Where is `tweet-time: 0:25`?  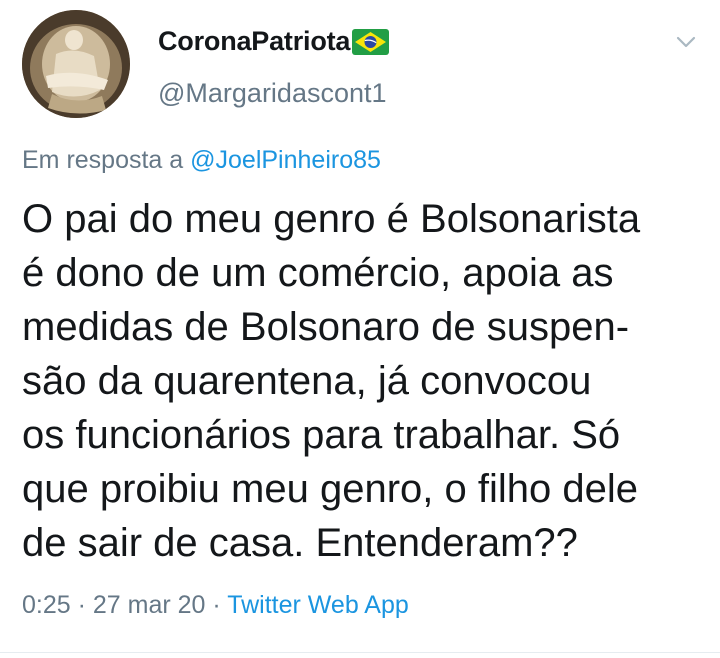
tweet-time: 0:25 is located at coordinates (46, 605).